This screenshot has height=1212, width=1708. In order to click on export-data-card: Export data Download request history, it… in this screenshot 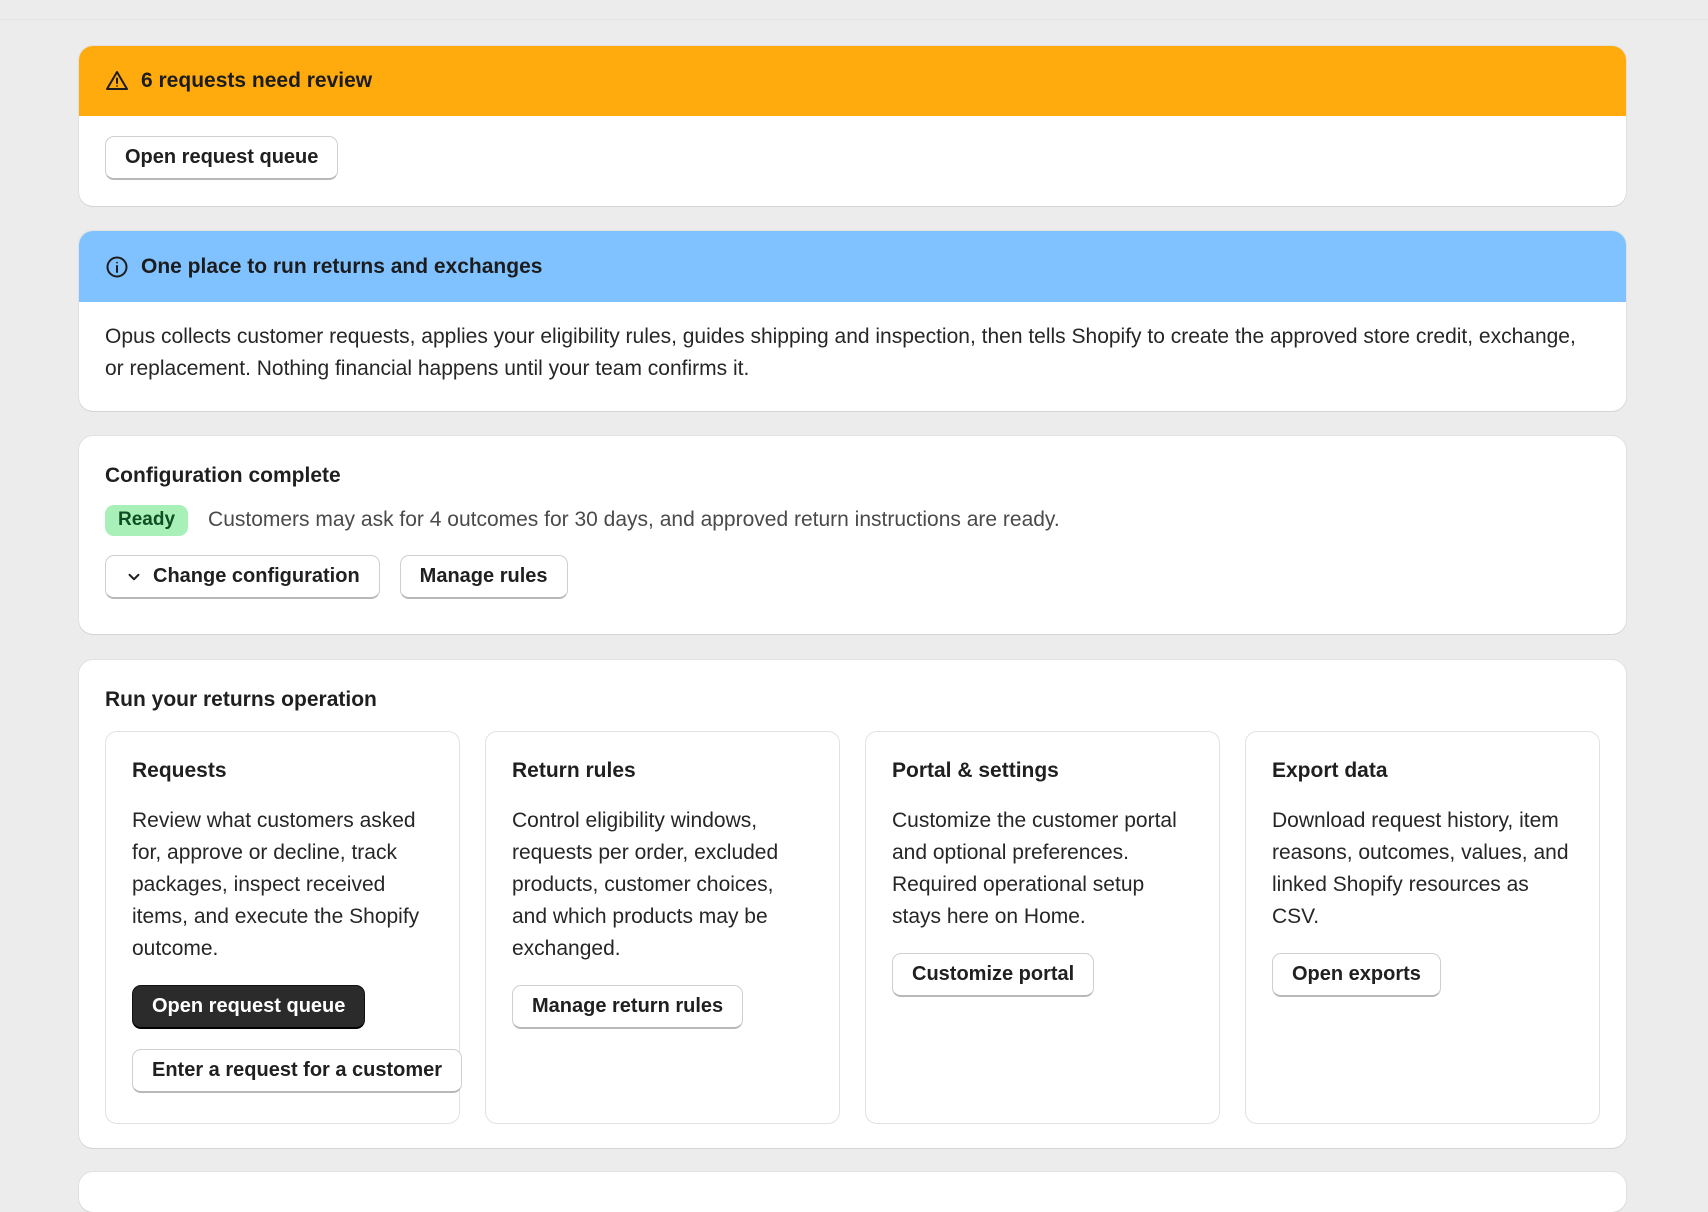, I will do `click(1422, 927)`.